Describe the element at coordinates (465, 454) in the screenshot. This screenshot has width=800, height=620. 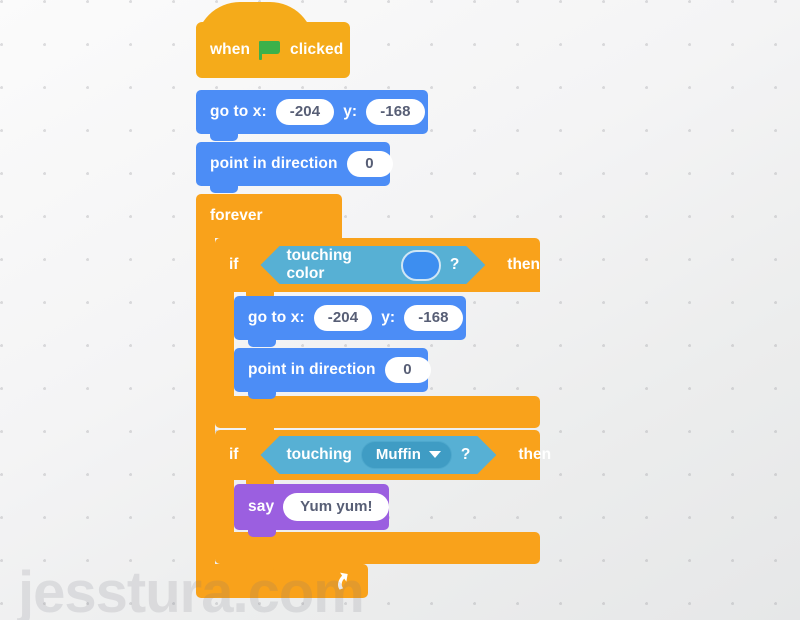
I see `touching-question: ?` at that location.